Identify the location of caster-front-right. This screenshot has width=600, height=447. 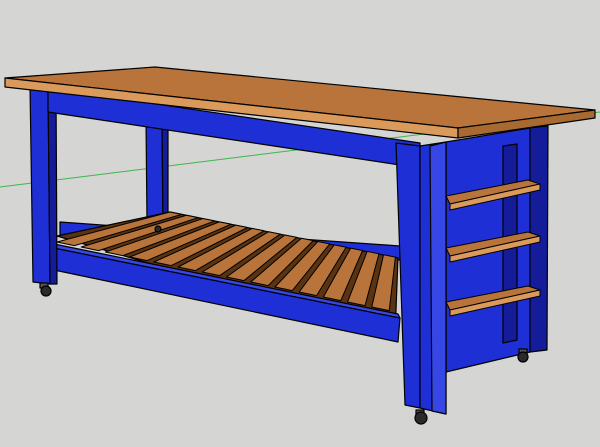
(421, 417).